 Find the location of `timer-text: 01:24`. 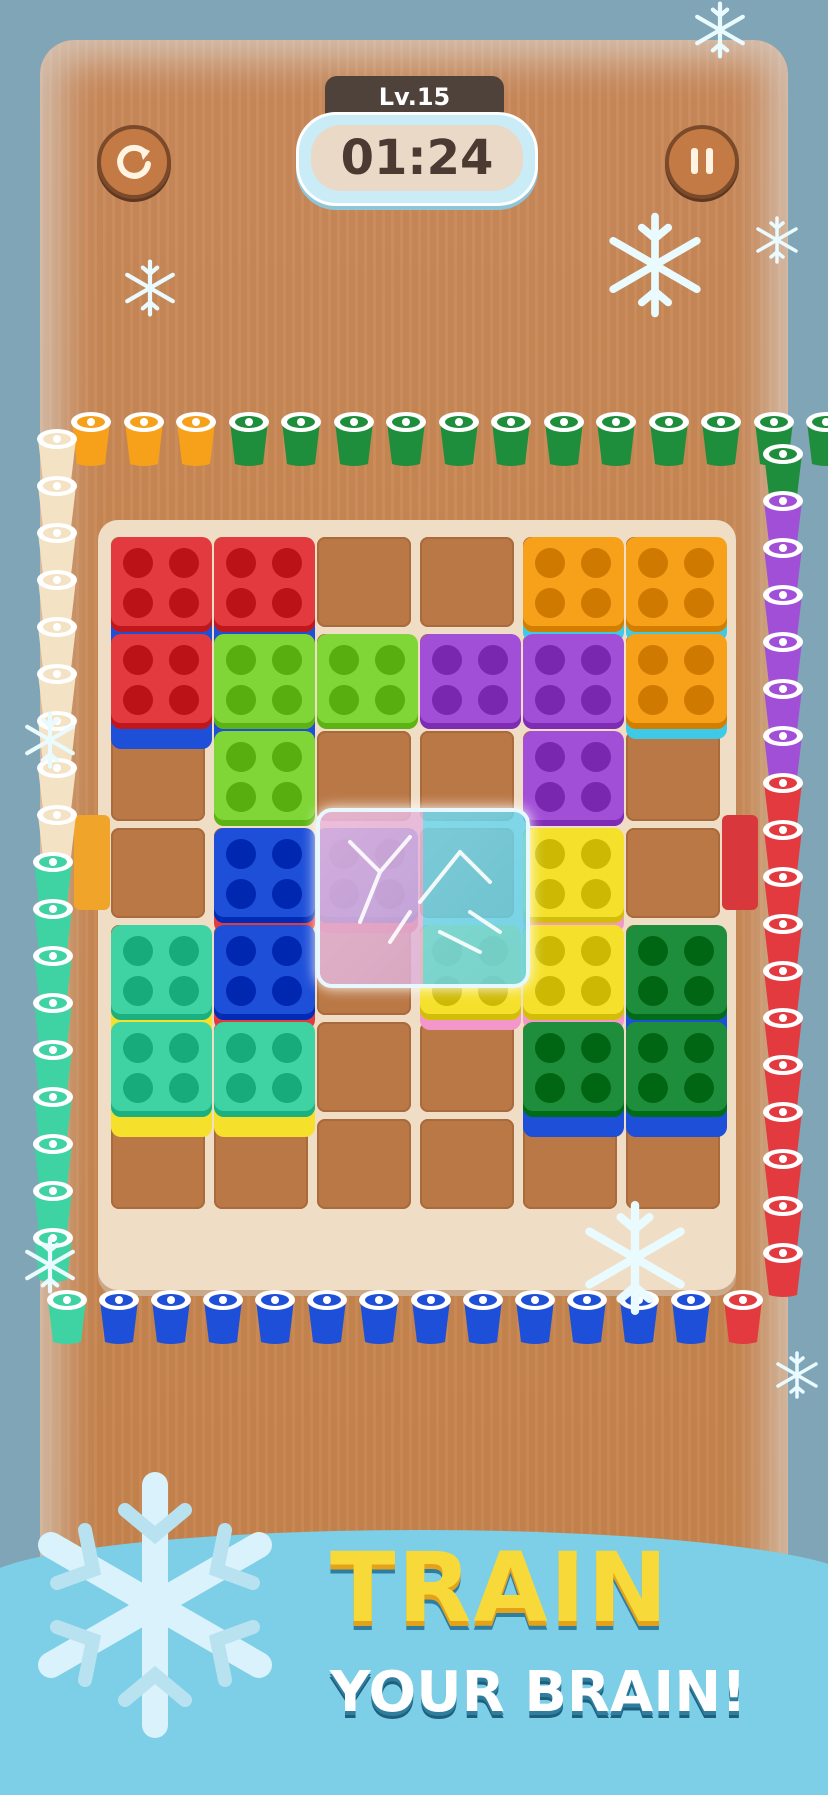

timer-text: 01:24 is located at coordinates (417, 158).